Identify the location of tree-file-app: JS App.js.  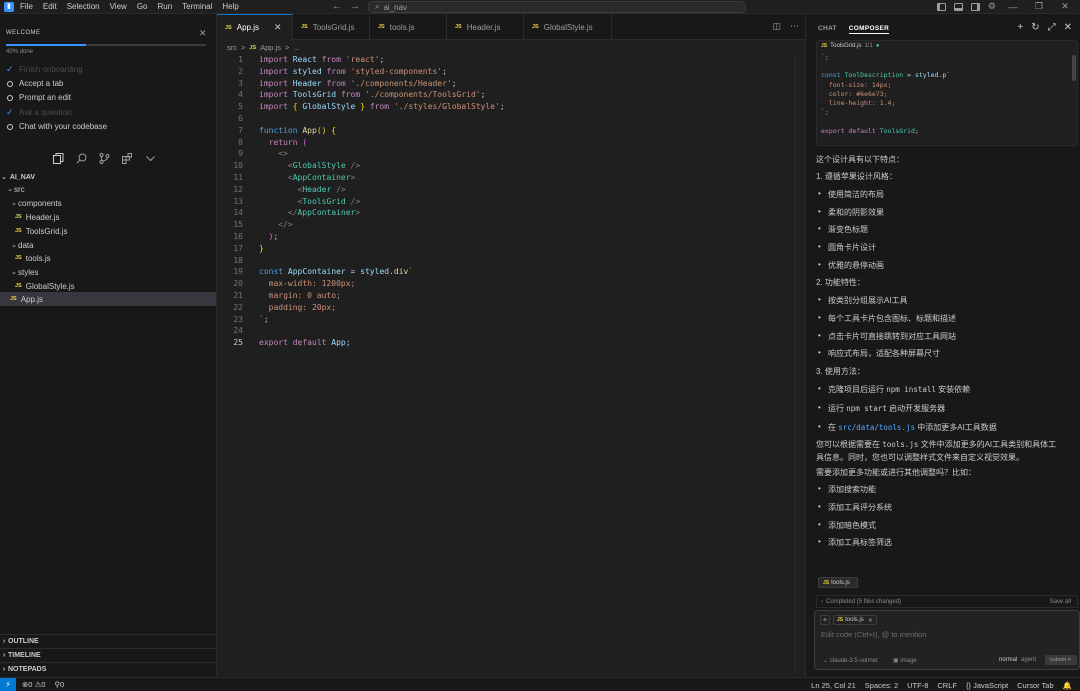
(108, 299).